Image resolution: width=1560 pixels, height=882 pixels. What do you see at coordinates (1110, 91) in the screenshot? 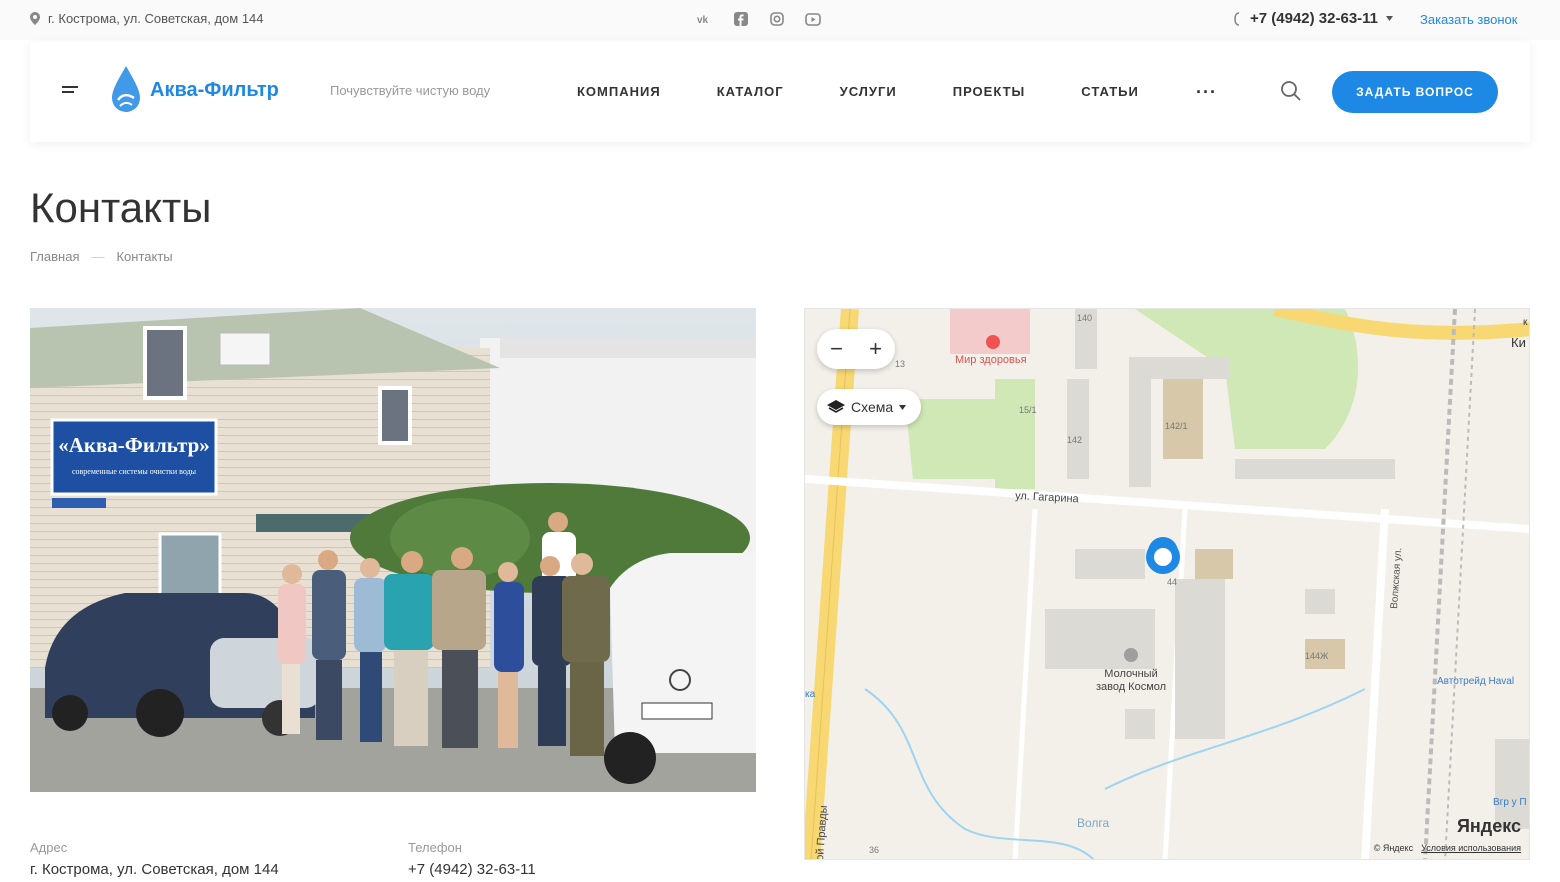
I see `nav-articles: СТАТЬИ` at bounding box center [1110, 91].